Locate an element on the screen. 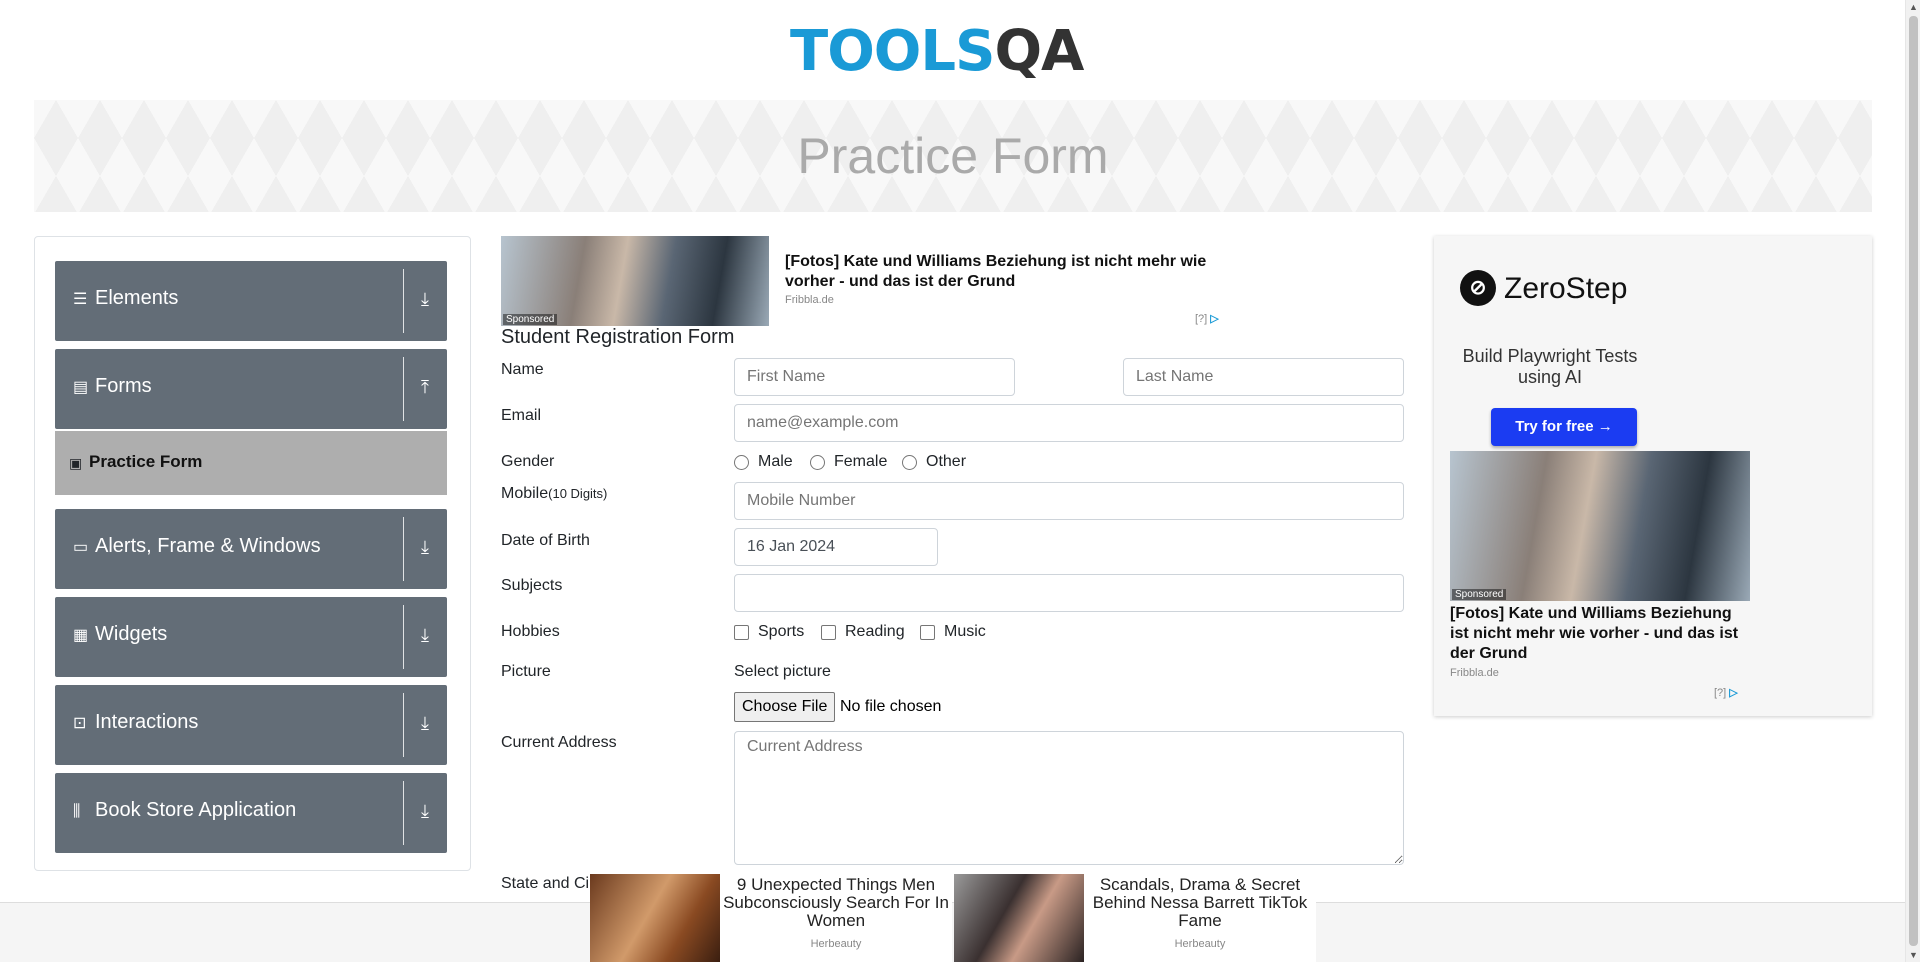  picture-label: Picture is located at coordinates (526, 671).